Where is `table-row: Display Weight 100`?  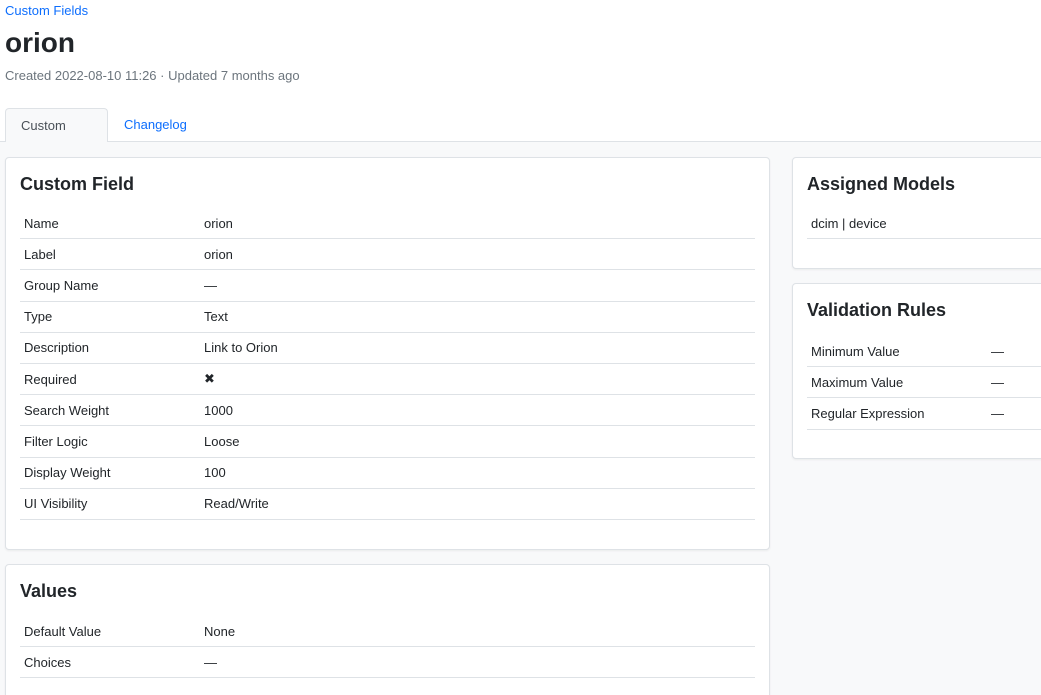
table-row: Display Weight 100 is located at coordinates (387, 473).